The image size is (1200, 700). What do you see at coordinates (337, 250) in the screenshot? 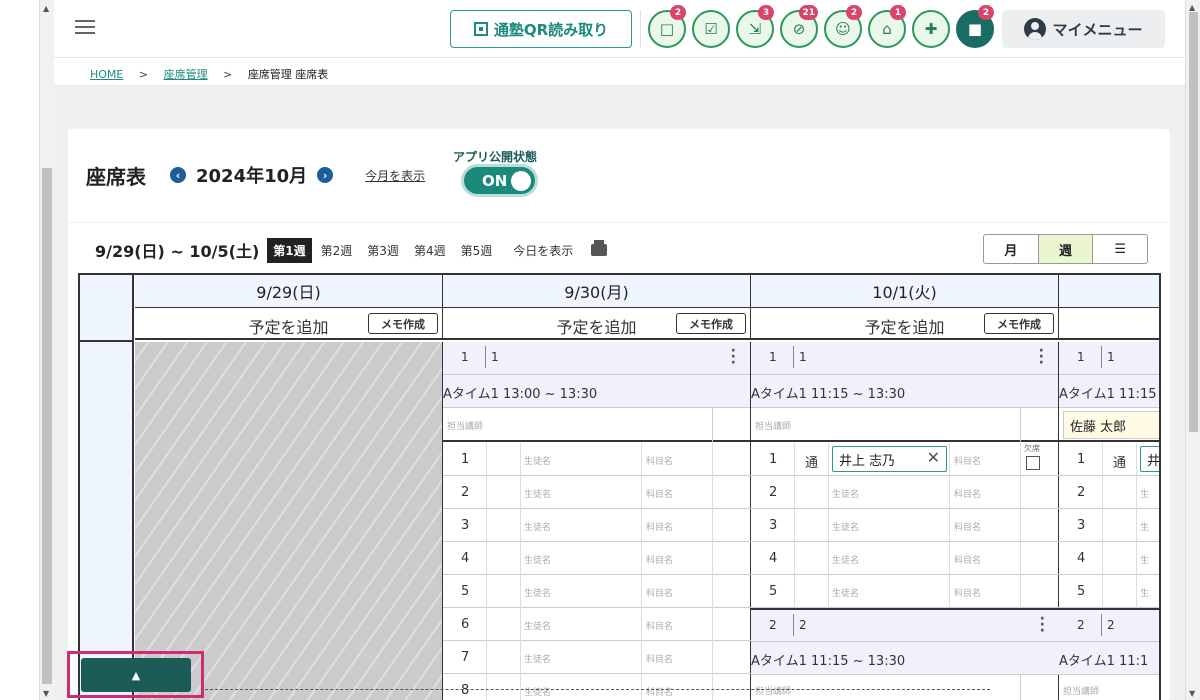
I see `week-tab-2: 第2週` at bounding box center [337, 250].